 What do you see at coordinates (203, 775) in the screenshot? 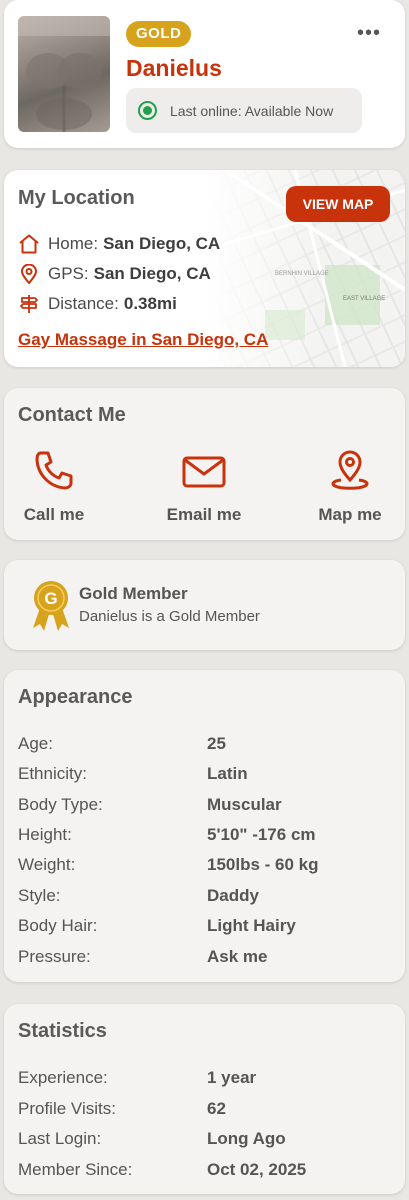
I see `appearance-row: Ethnicity: Latin` at bounding box center [203, 775].